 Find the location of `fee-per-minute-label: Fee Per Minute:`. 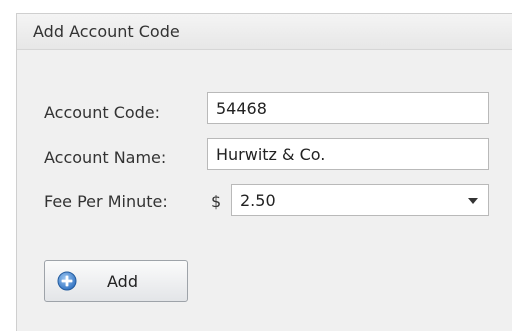

fee-per-minute-label: Fee Per Minute: is located at coordinates (106, 201).